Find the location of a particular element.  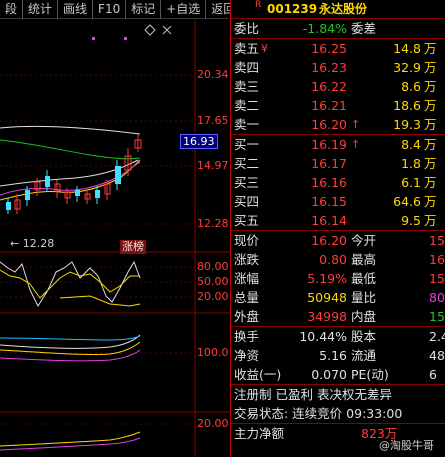

toolbar-draw-line: 画线 is located at coordinates (76, 9).